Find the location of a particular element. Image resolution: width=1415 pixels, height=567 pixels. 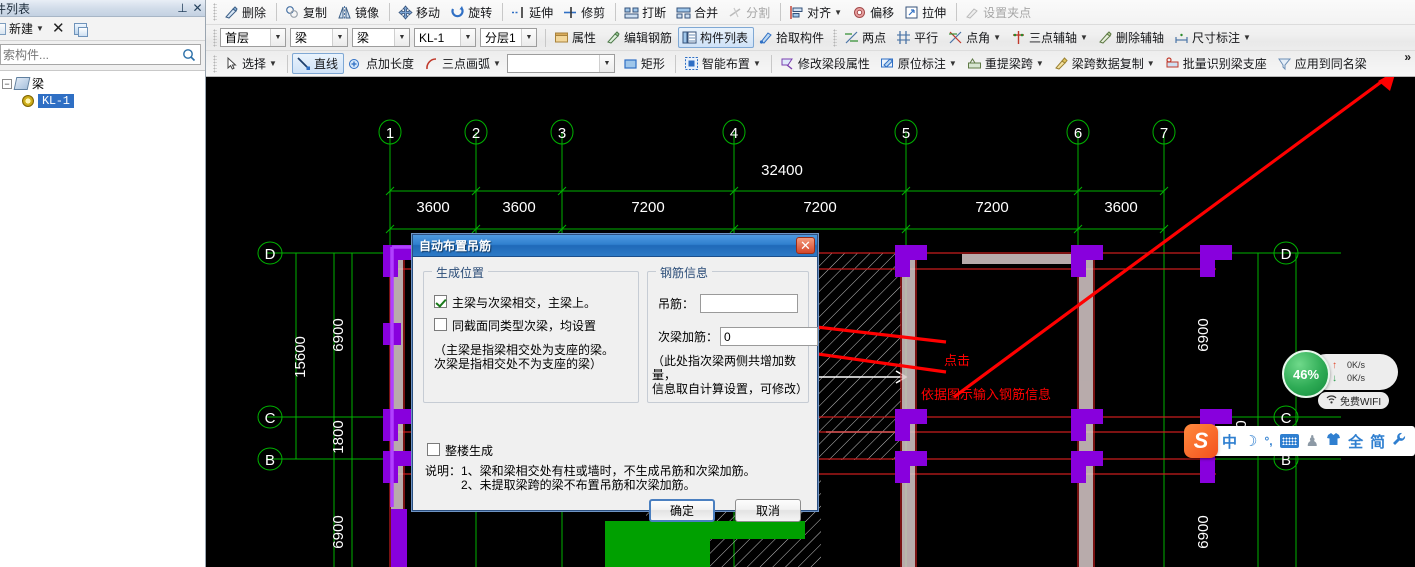

tool-label: 修改梁段属性 is located at coordinates (833, 64).